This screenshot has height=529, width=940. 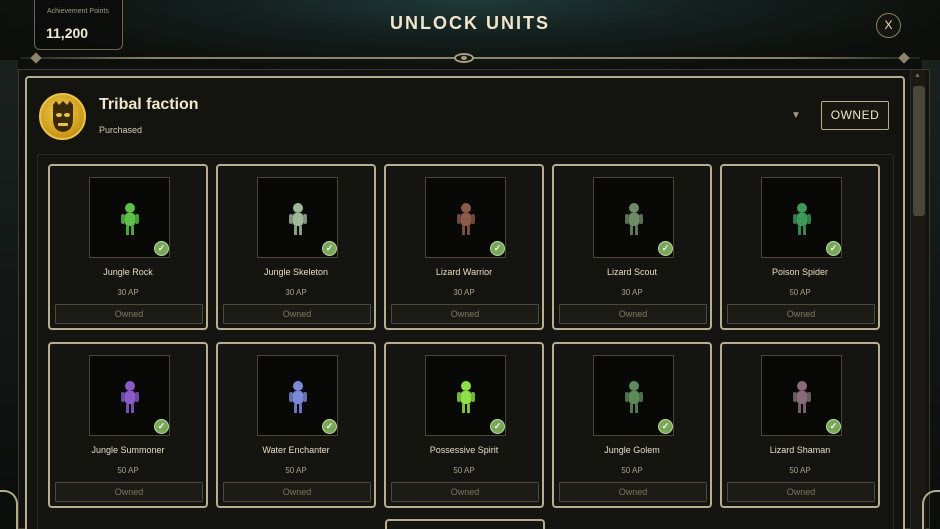 I want to click on divider-gem-icon, so click(x=464, y=58).